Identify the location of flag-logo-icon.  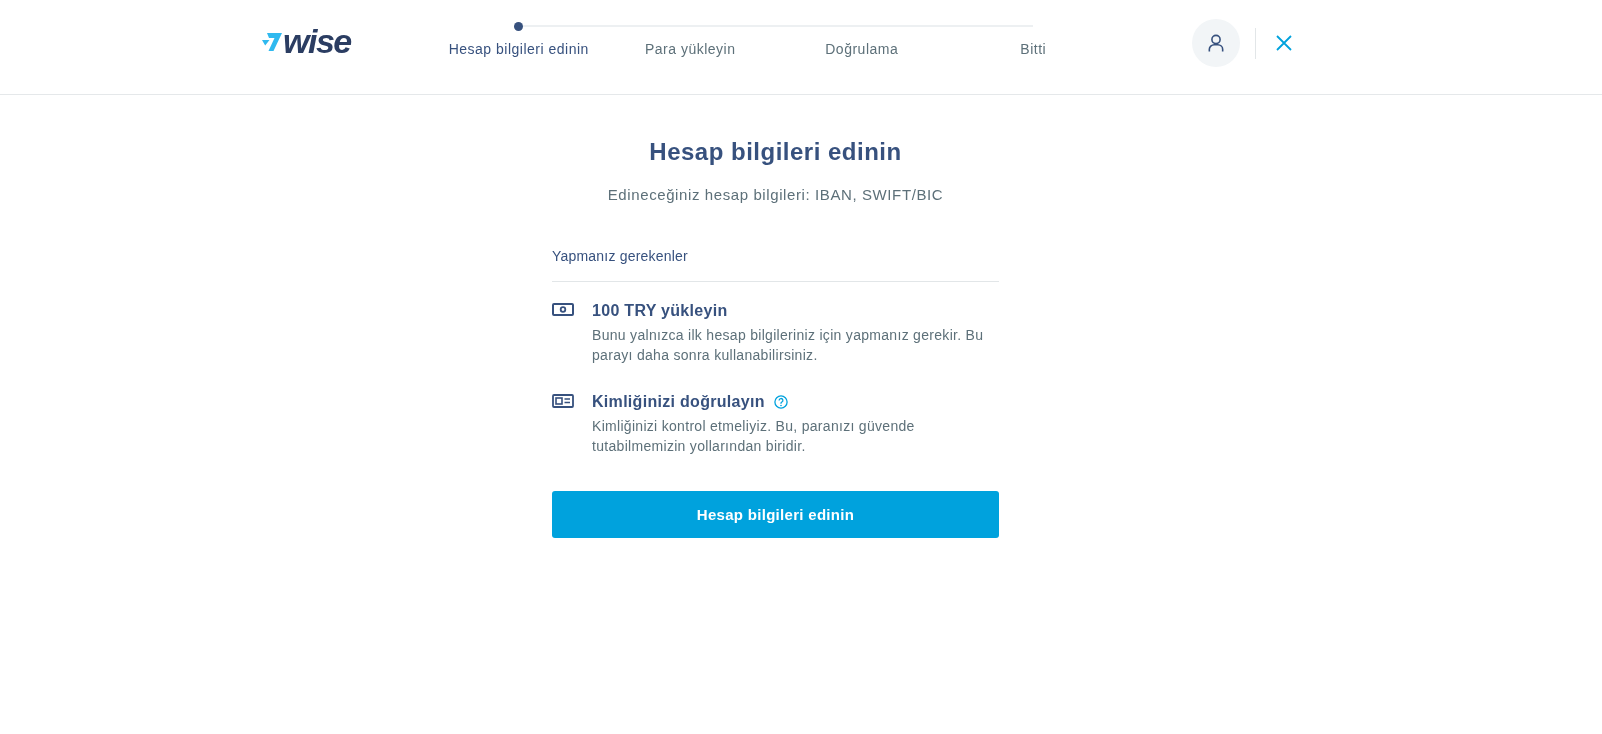
(272, 41).